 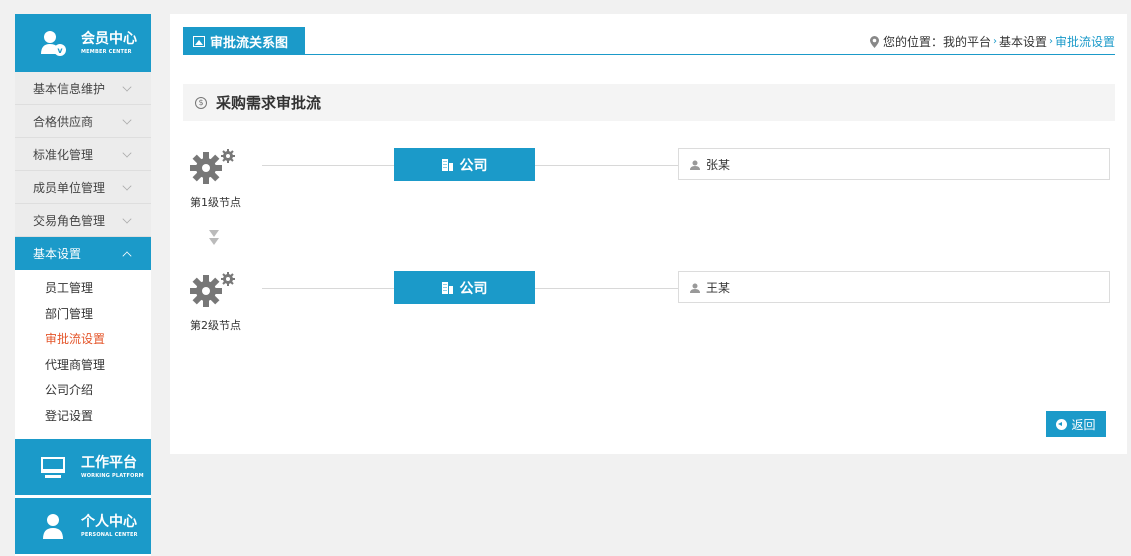 What do you see at coordinates (269, 103) in the screenshot?
I see `section-title: 采购需求审批流` at bounding box center [269, 103].